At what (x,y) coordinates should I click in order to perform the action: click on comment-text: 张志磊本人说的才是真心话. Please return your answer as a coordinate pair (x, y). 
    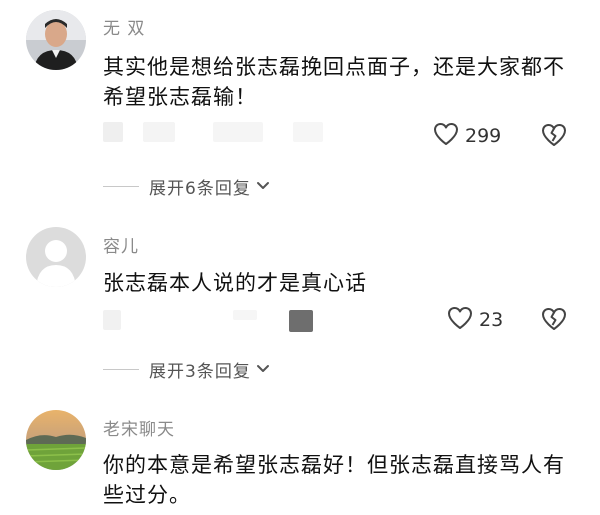
    Looking at the image, I should click on (235, 283).